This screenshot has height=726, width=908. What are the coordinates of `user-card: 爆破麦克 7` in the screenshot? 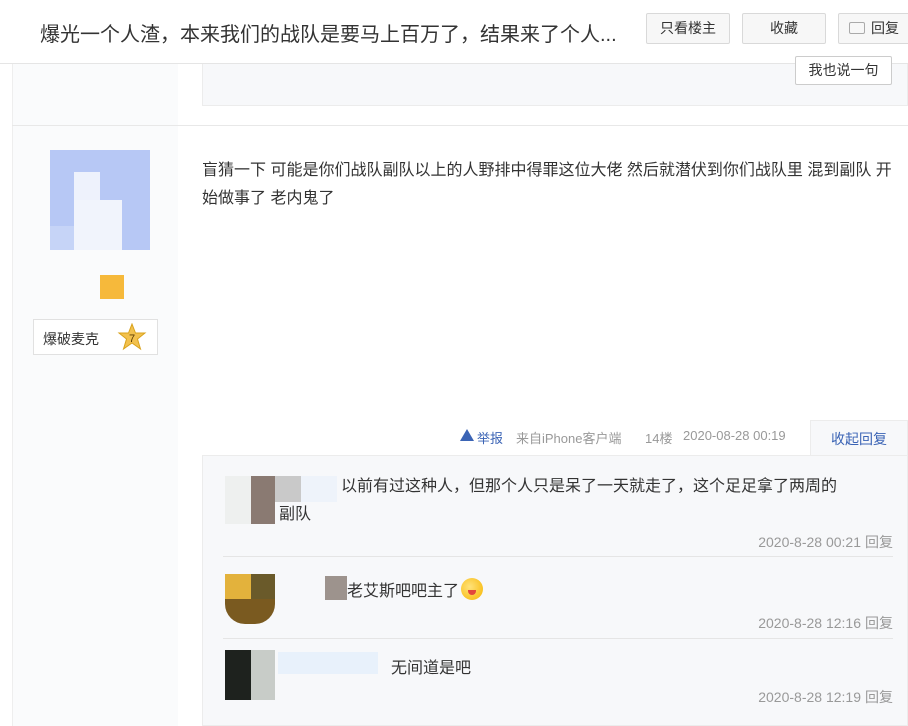 It's located at (95, 337).